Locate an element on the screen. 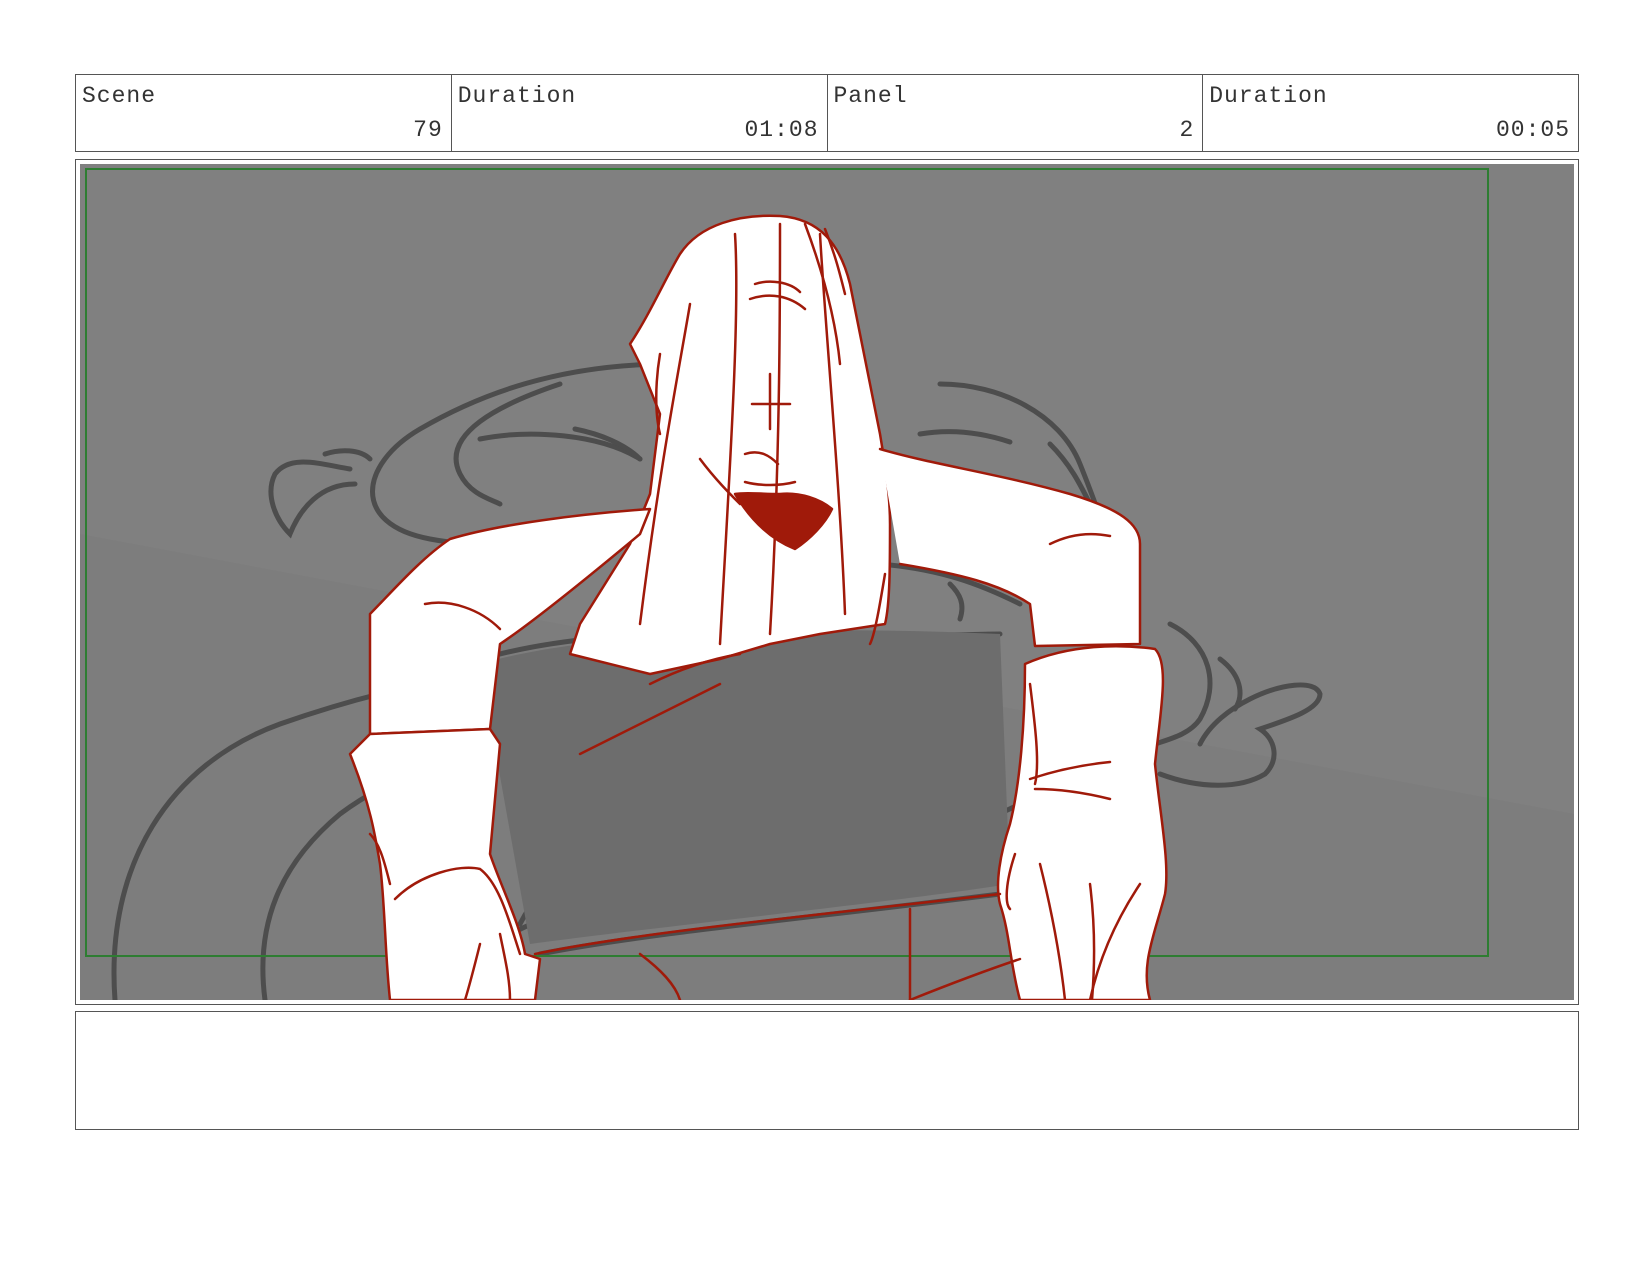 This screenshot has height=1275, width=1650. scene-cell: Scene 79 is located at coordinates (264, 113).